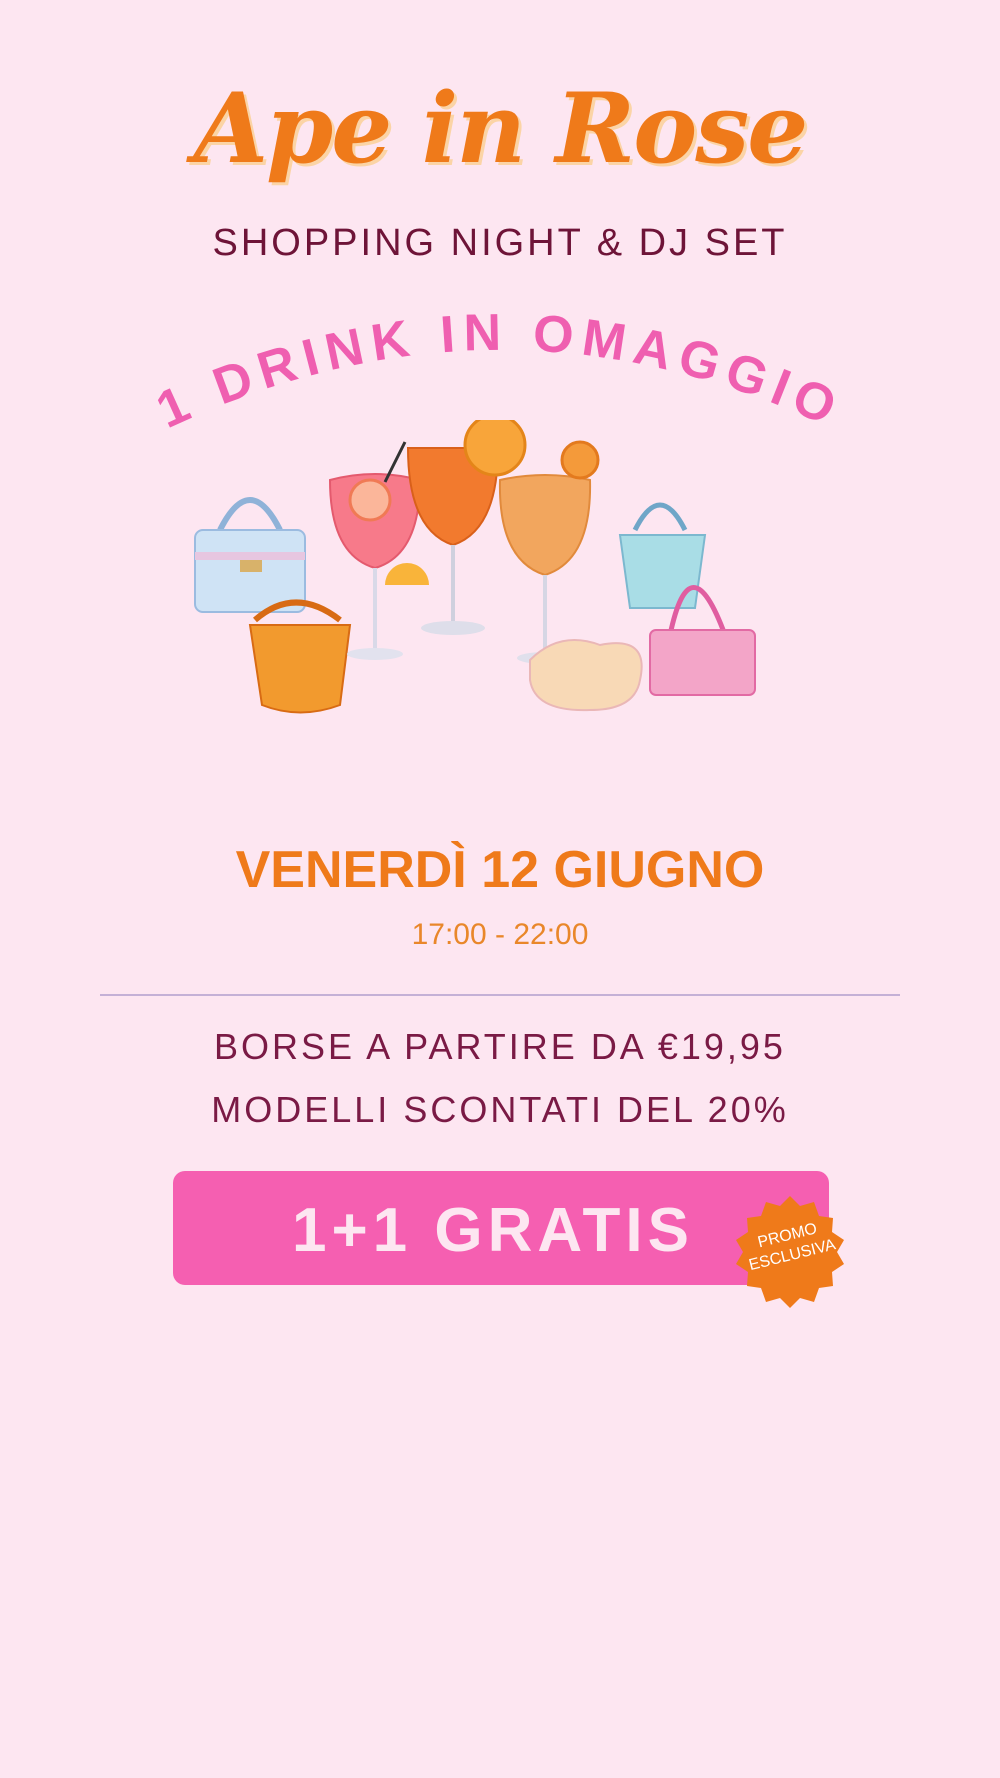 The image size is (1000, 1778). I want to click on offer-discount-line: MODELLI SCONTATI DEL 20%, so click(500, 1109).